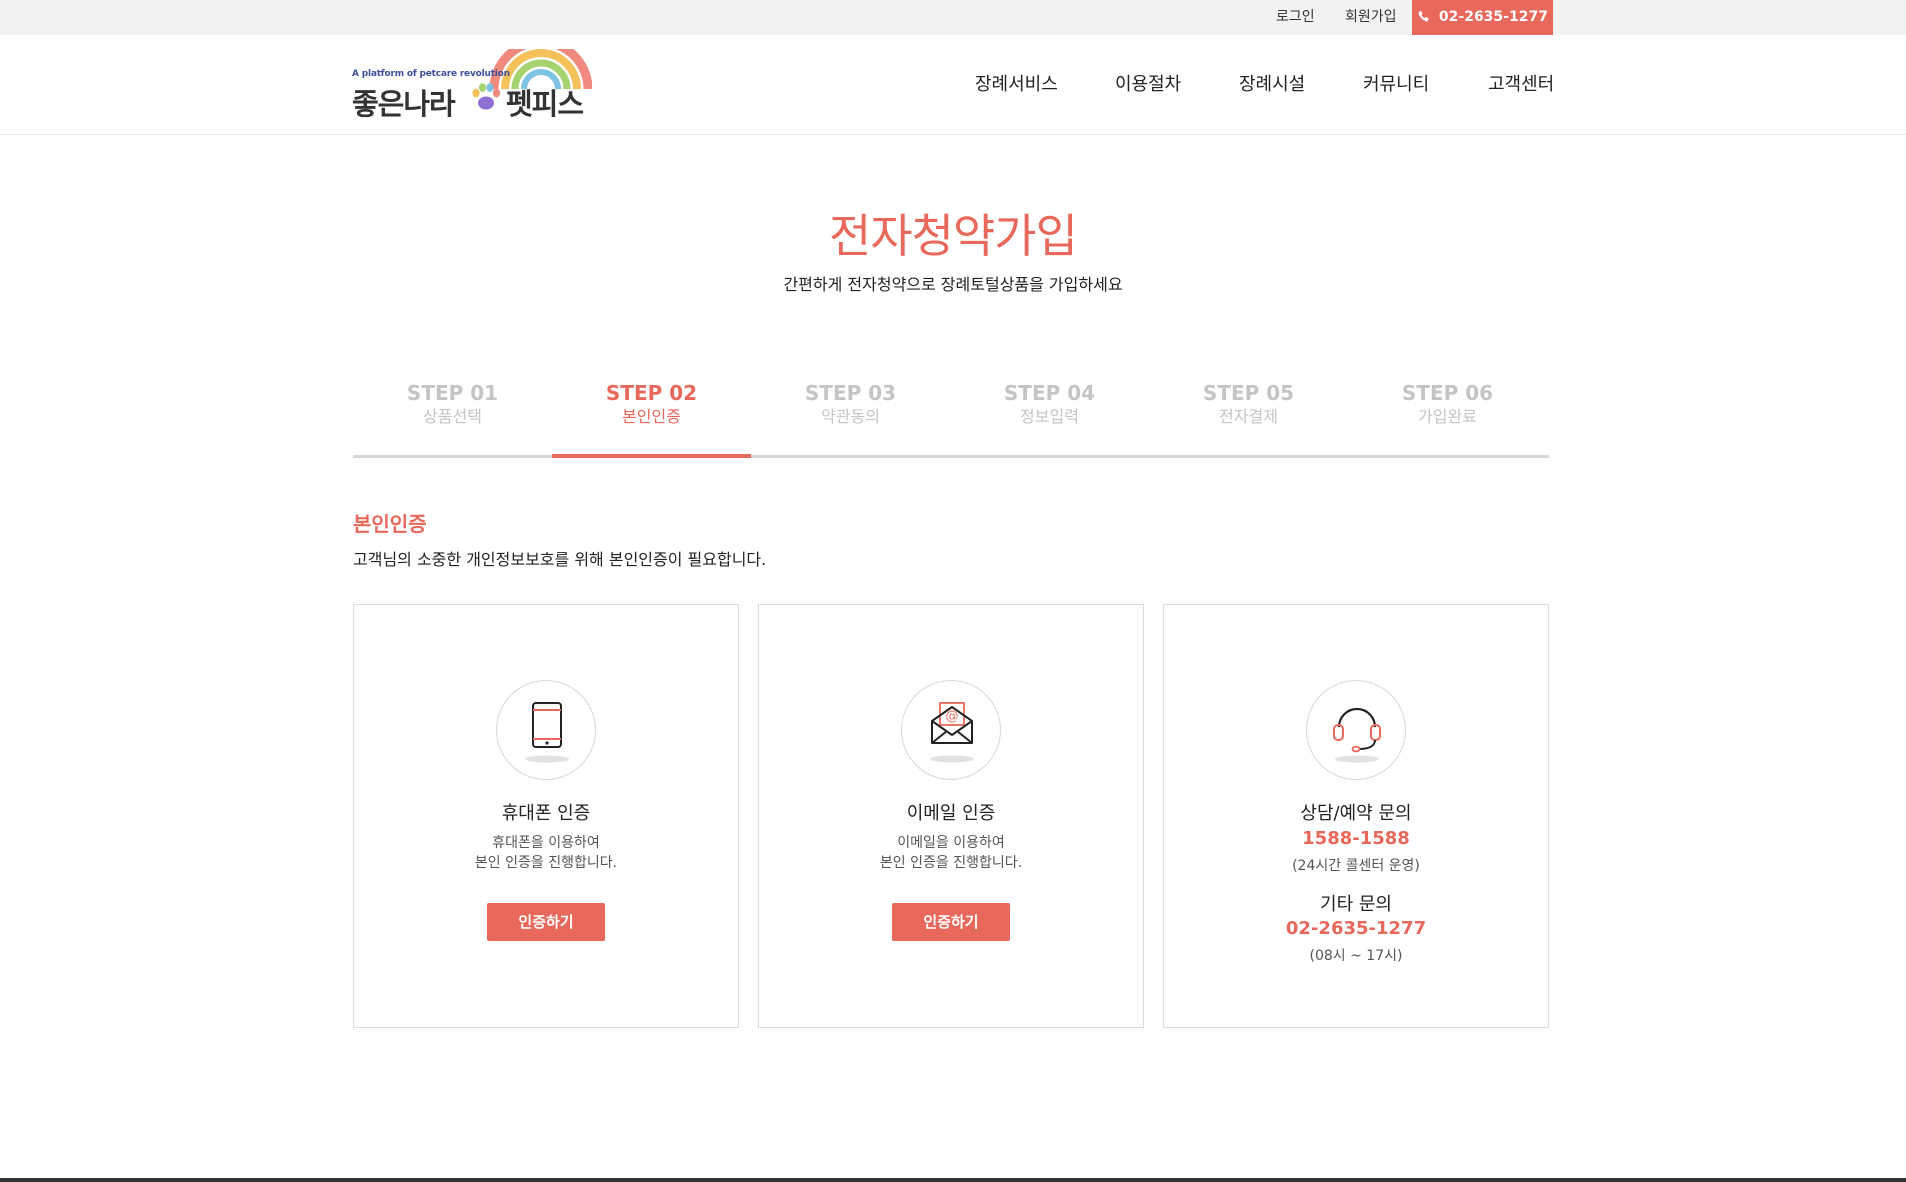 The image size is (1906, 1182). What do you see at coordinates (953, 17) in the screenshot?
I see `top-utility-bar: 로그인 회원가입 02-2635-1277` at bounding box center [953, 17].